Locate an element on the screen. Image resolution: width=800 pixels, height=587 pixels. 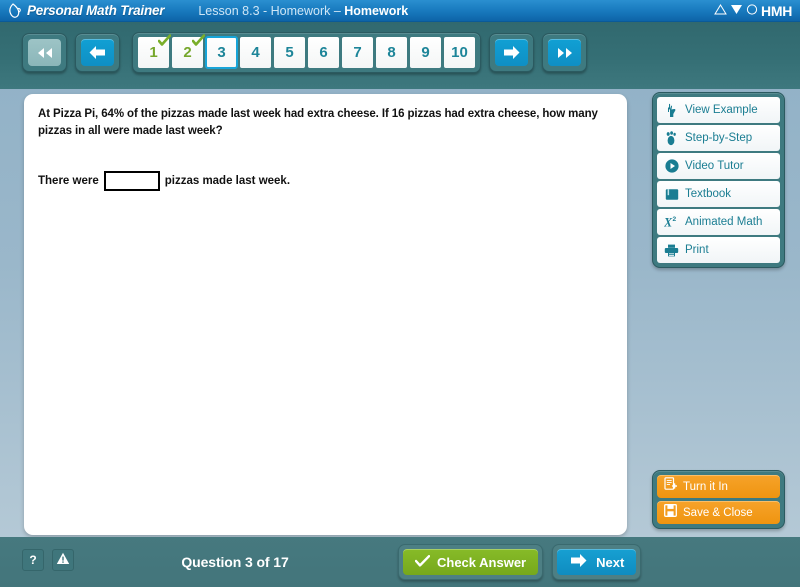
view-example-button: View Example is located at coordinates (718, 110).